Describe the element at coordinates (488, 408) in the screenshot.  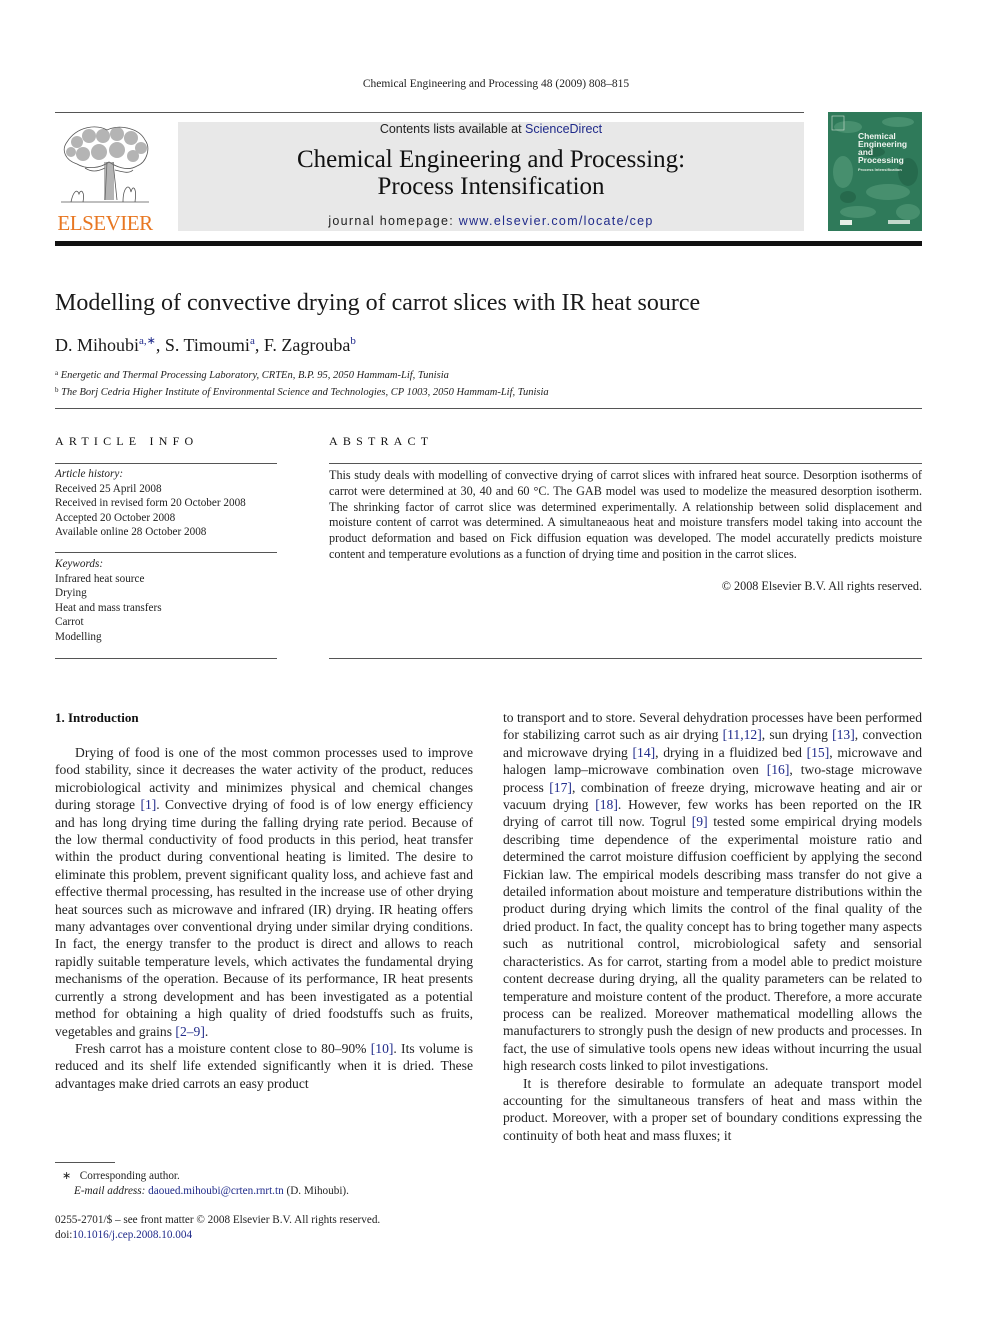
I see `title-block-rule` at that location.